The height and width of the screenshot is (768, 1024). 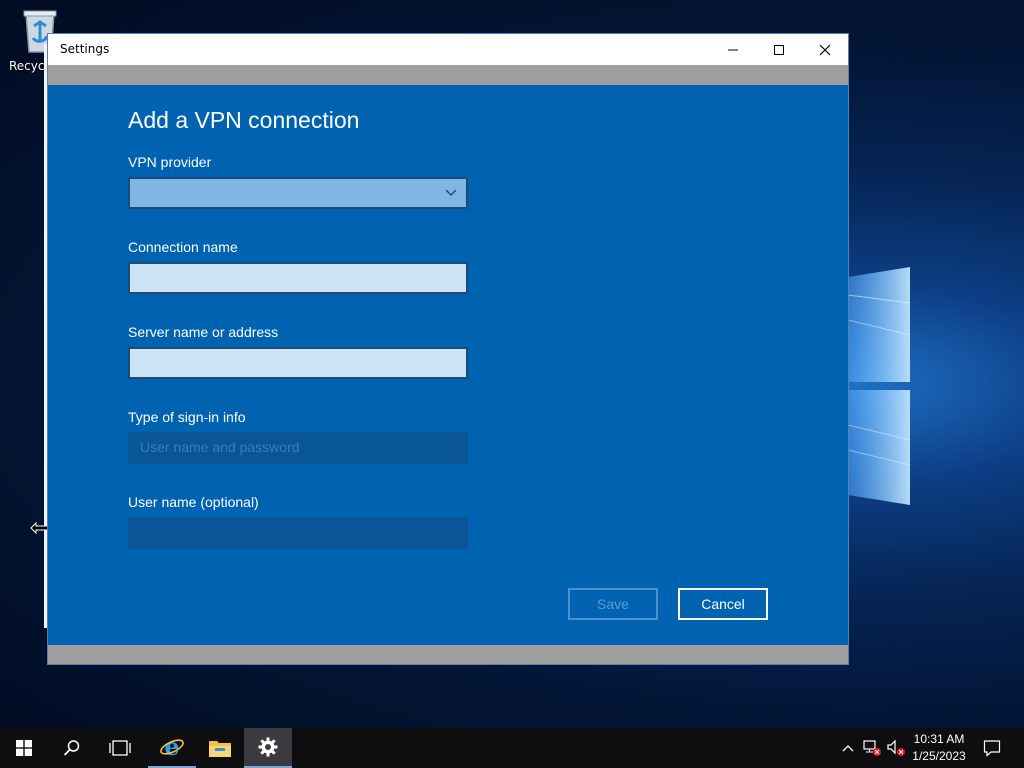 I want to click on settings-gear-icon, so click(x=268, y=747).